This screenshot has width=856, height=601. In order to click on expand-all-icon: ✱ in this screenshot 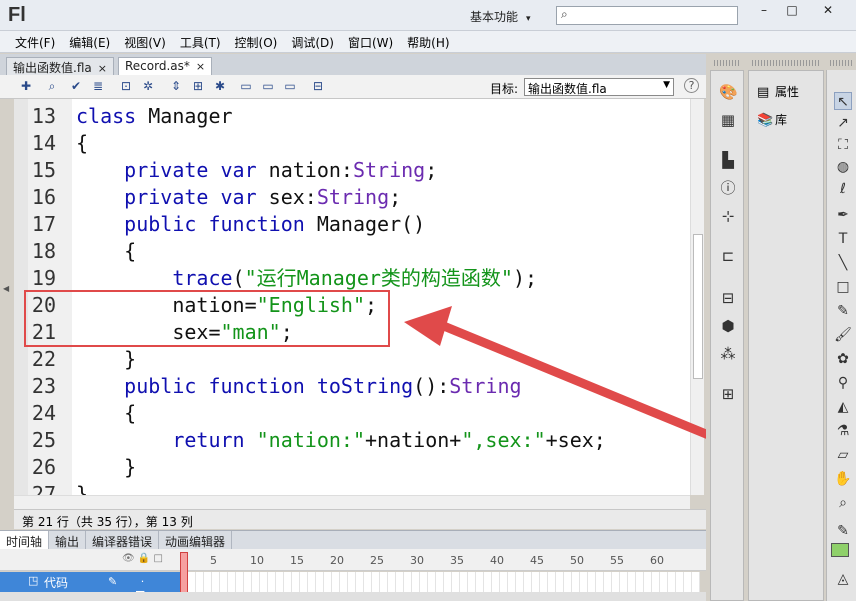, I will do `click(220, 86)`.